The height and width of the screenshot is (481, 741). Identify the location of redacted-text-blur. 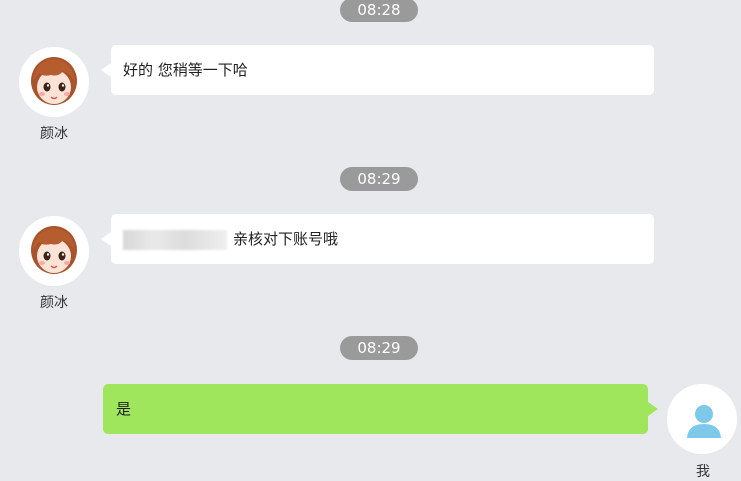
(175, 239).